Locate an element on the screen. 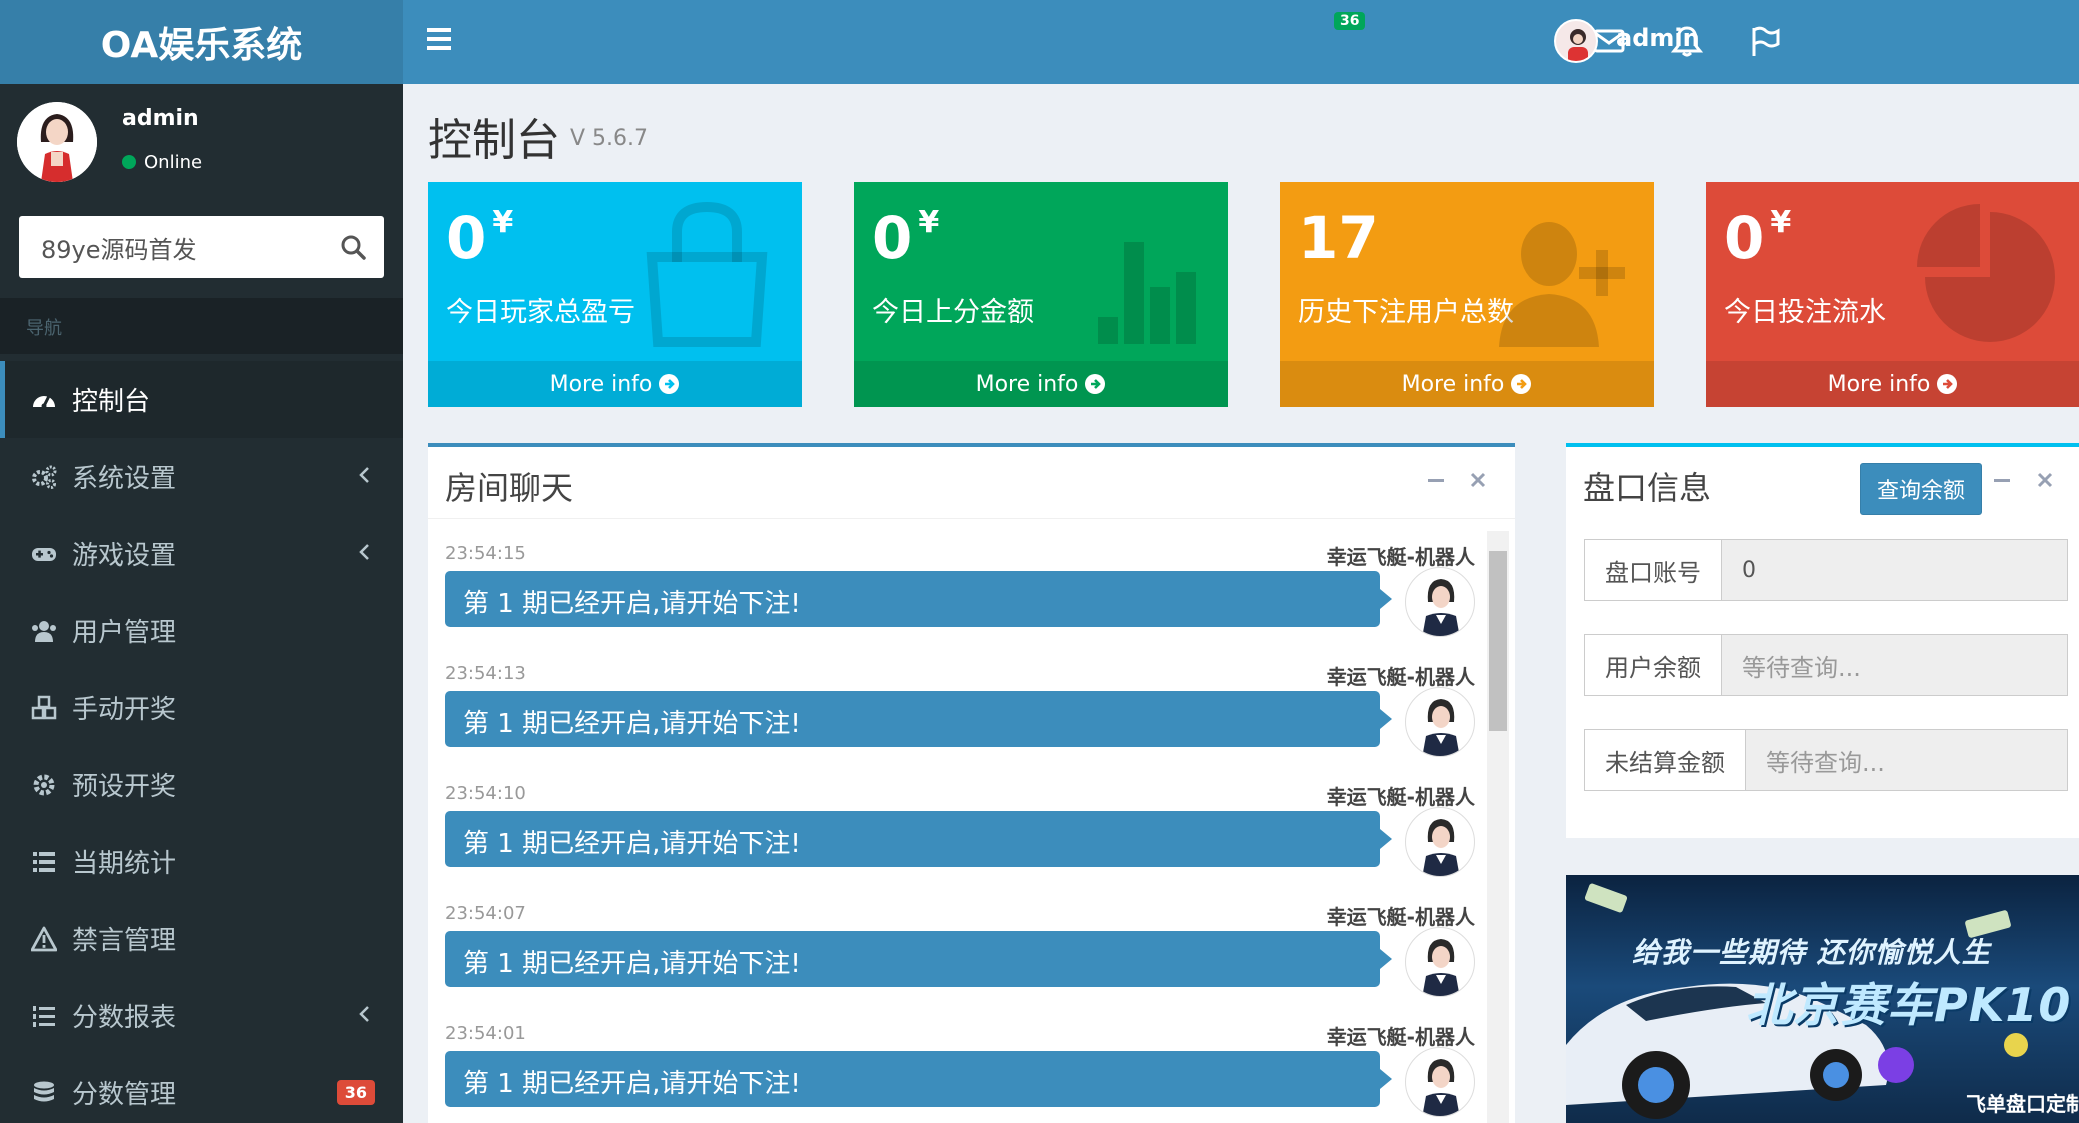  stat-label: 今日投注流水 is located at coordinates (1805, 312).